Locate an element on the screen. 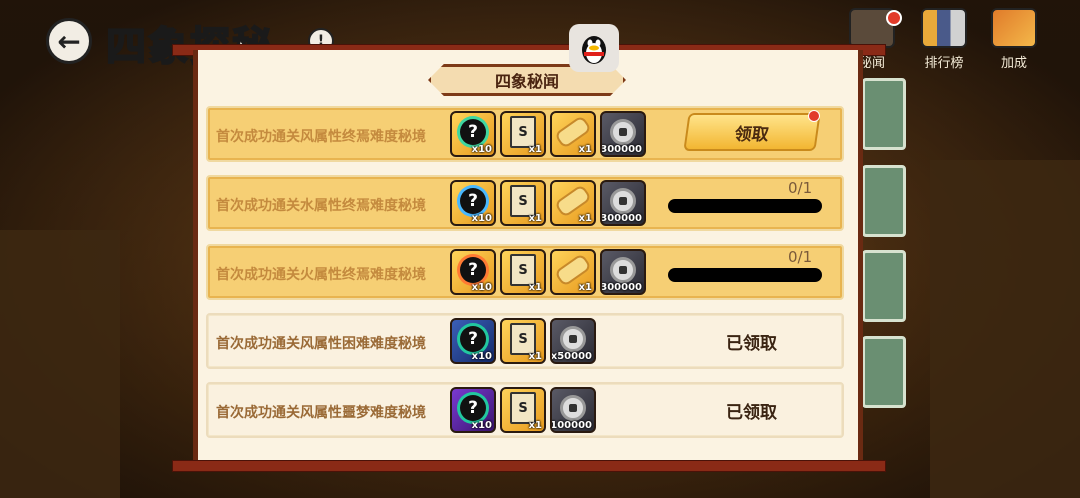 The height and width of the screenshot is (498, 1080). reward-row-label: 首次成功通关风属性噩梦难度秘境 is located at coordinates (321, 413).